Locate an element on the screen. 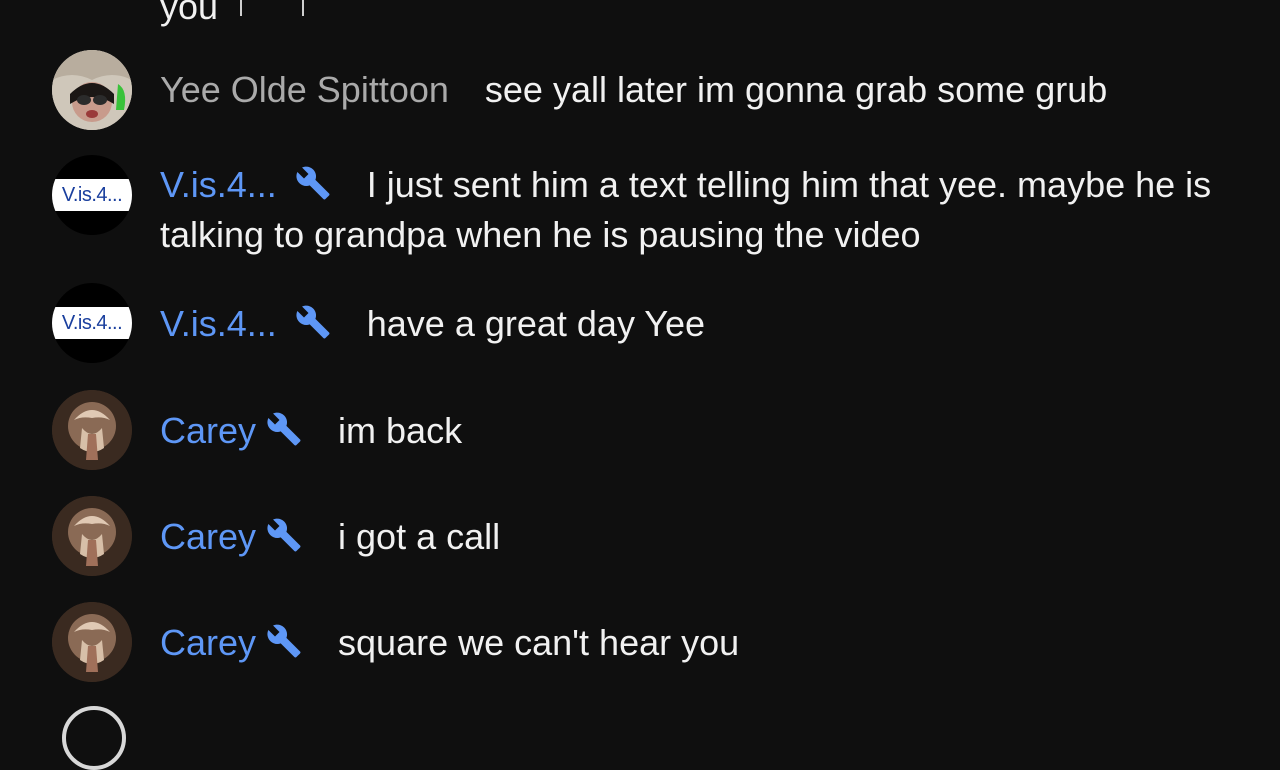  message-text: have a great day Yee is located at coordinates (536, 323).